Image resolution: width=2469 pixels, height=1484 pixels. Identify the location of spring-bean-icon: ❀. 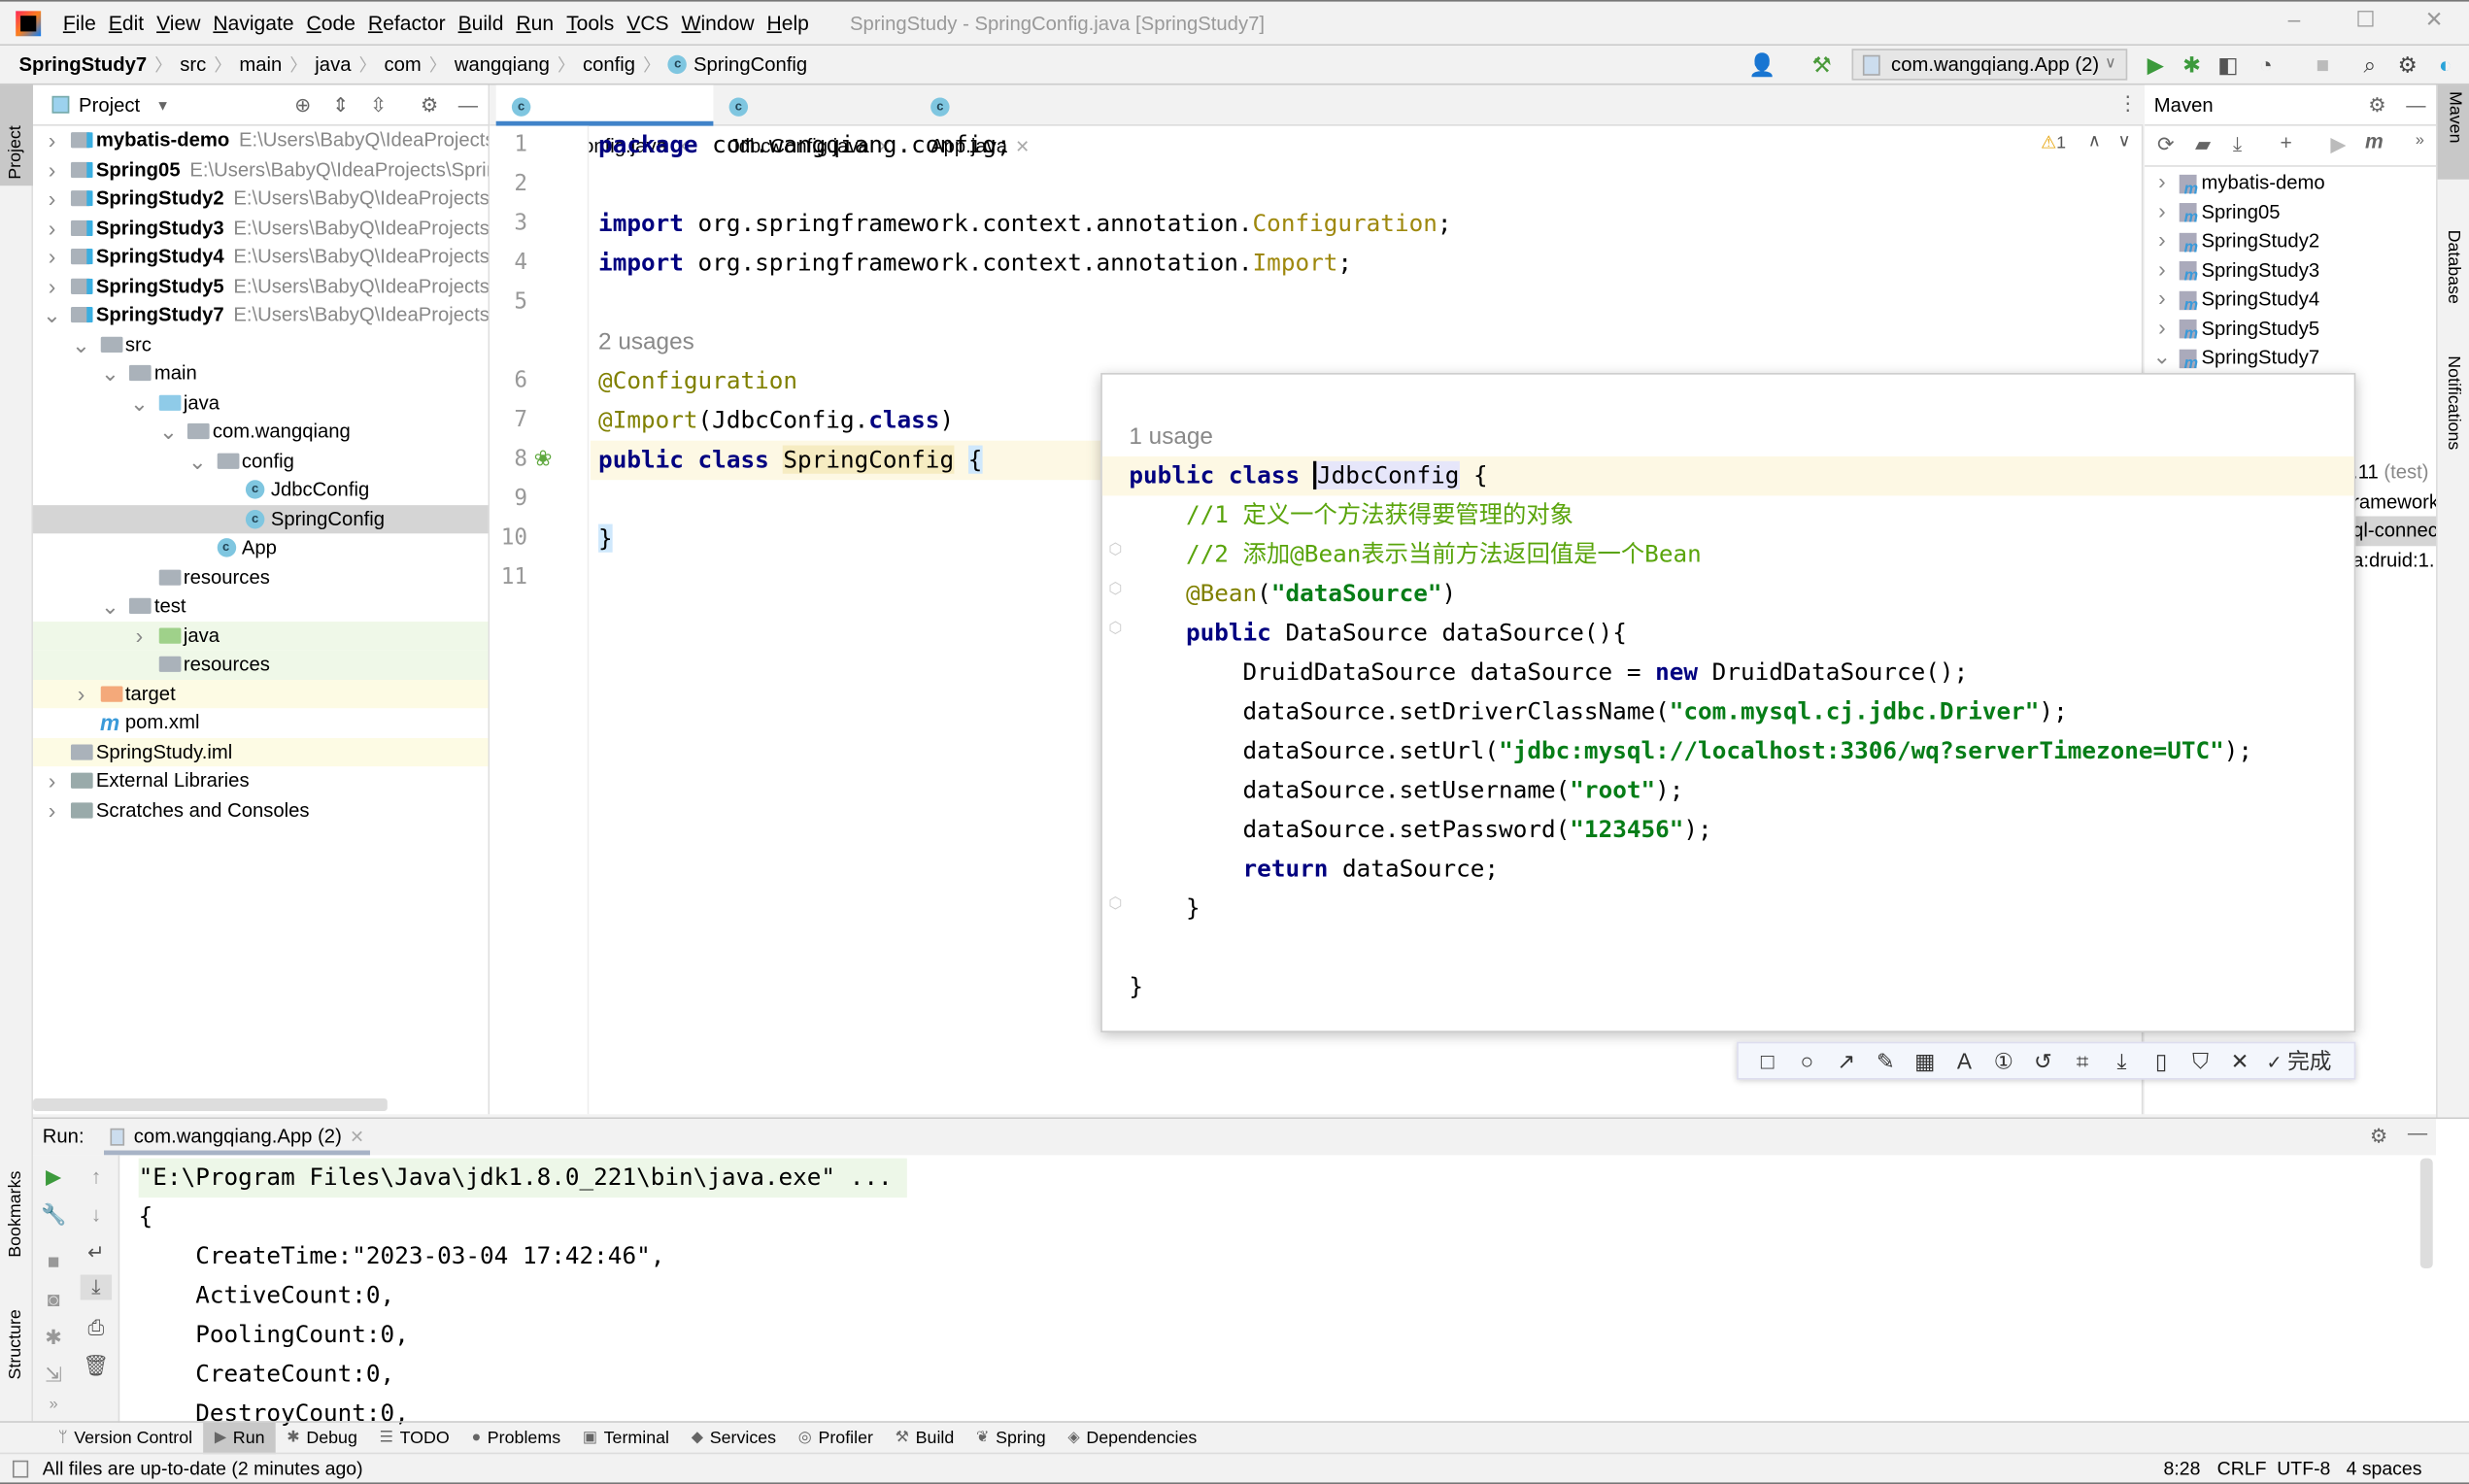
(543, 459).